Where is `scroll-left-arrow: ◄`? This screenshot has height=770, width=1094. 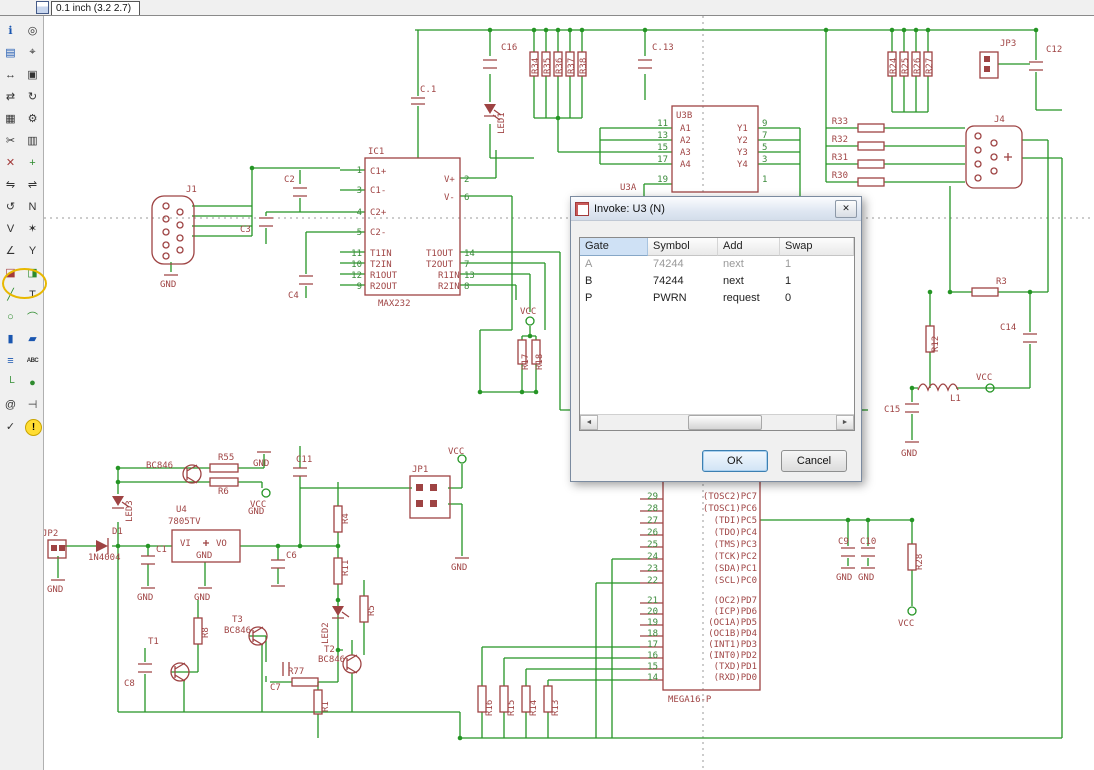 scroll-left-arrow: ◄ is located at coordinates (589, 422).